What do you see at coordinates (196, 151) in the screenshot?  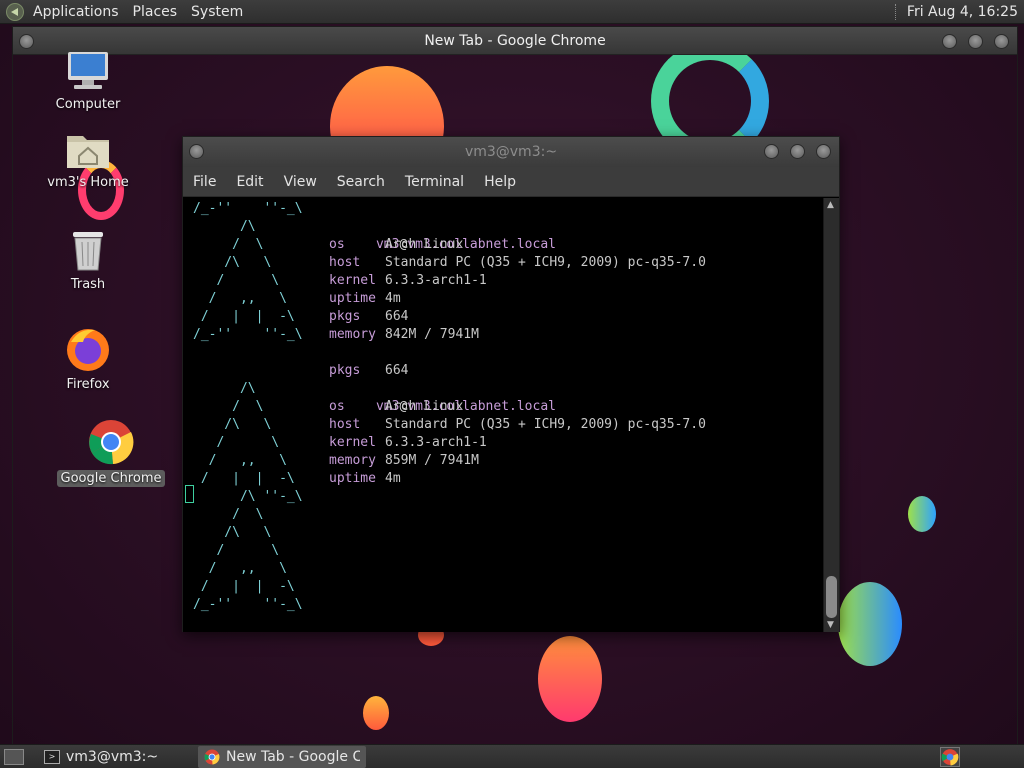 I see `terminal-window-menu-button` at bounding box center [196, 151].